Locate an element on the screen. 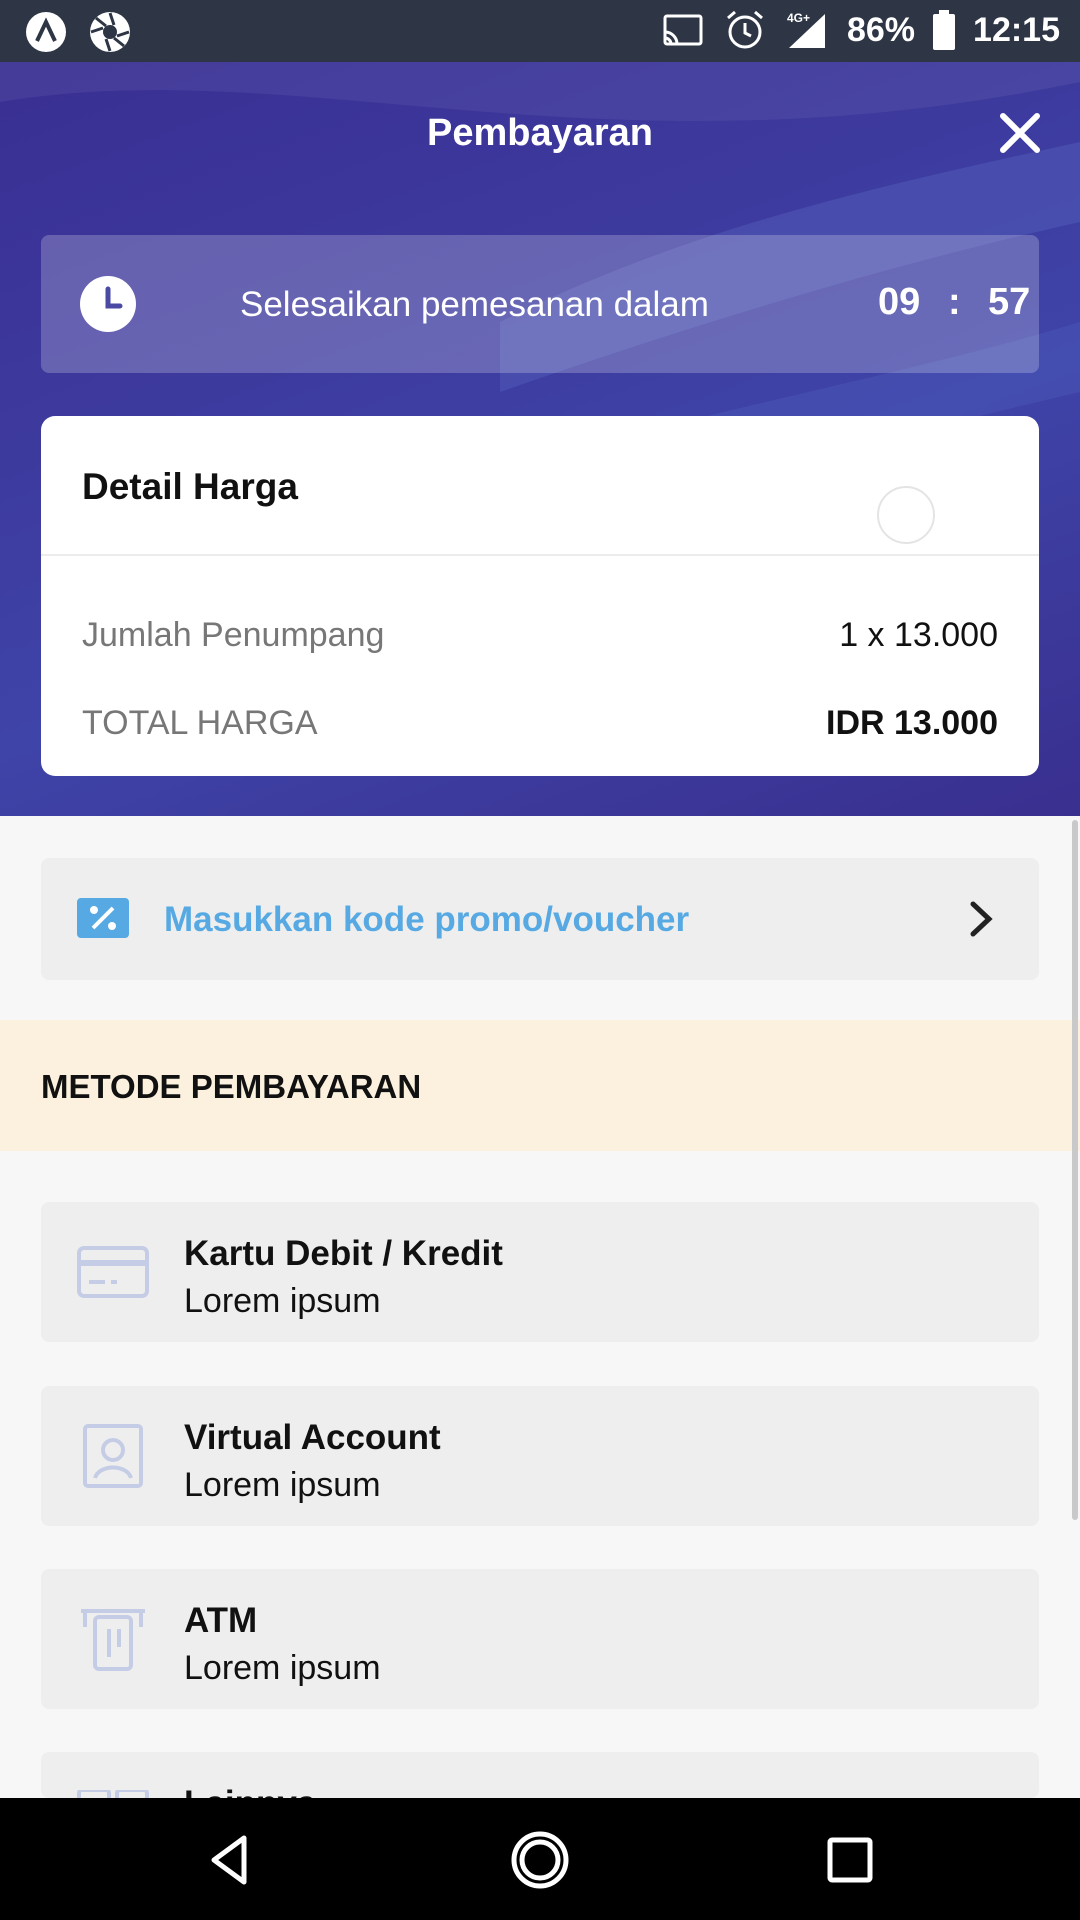  app-notification-icon is located at coordinates (46, 32).